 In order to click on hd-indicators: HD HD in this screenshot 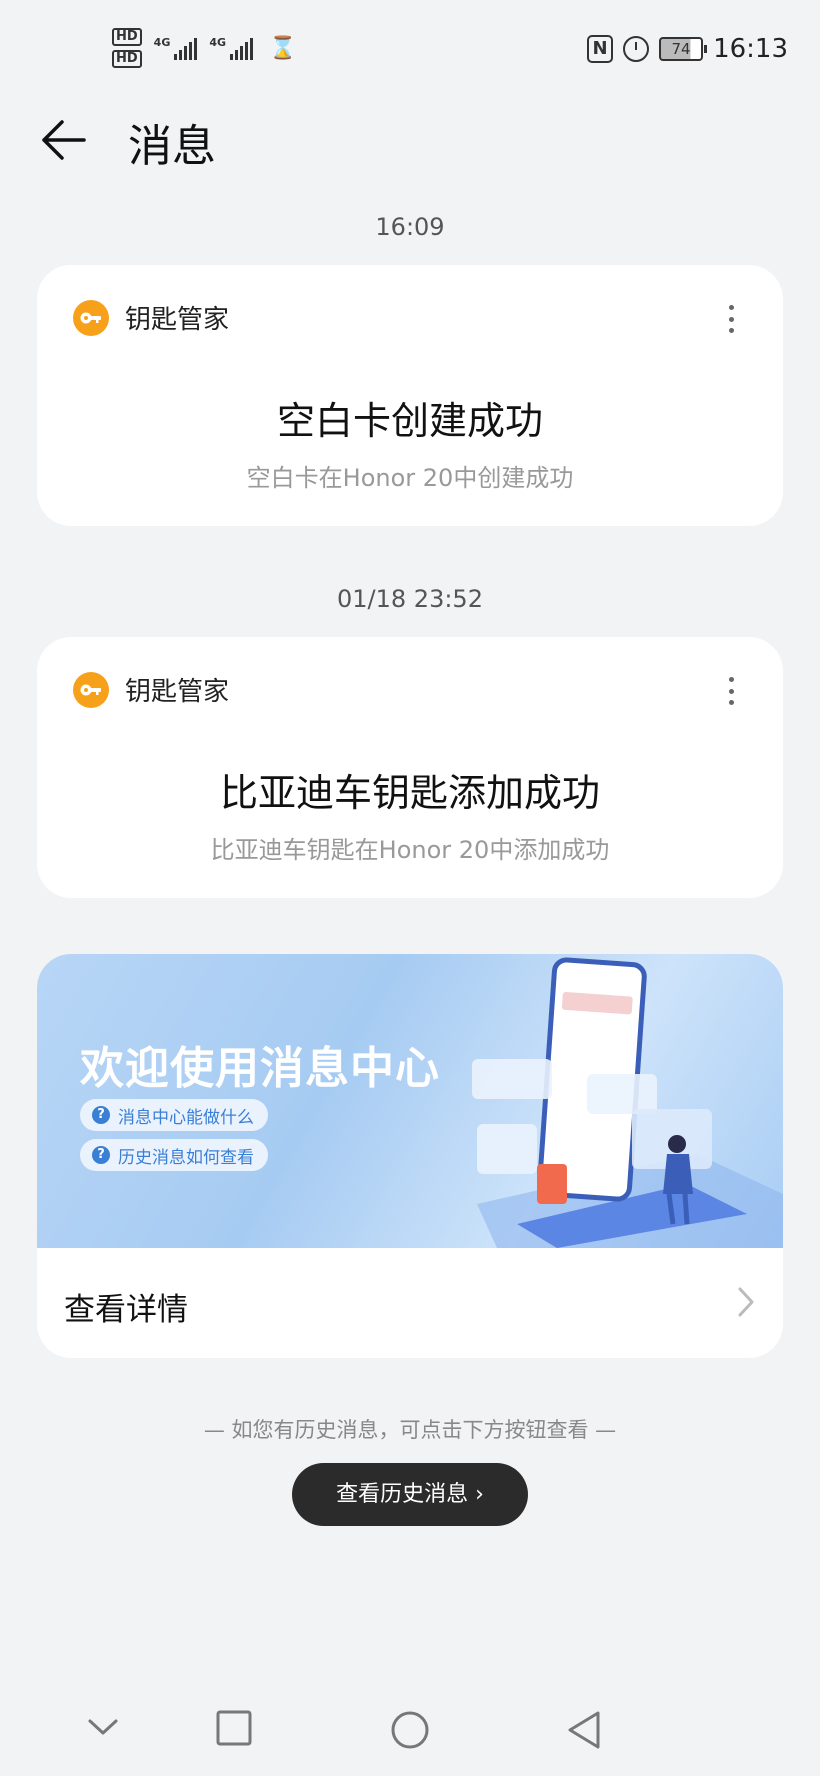, I will do `click(127, 48)`.